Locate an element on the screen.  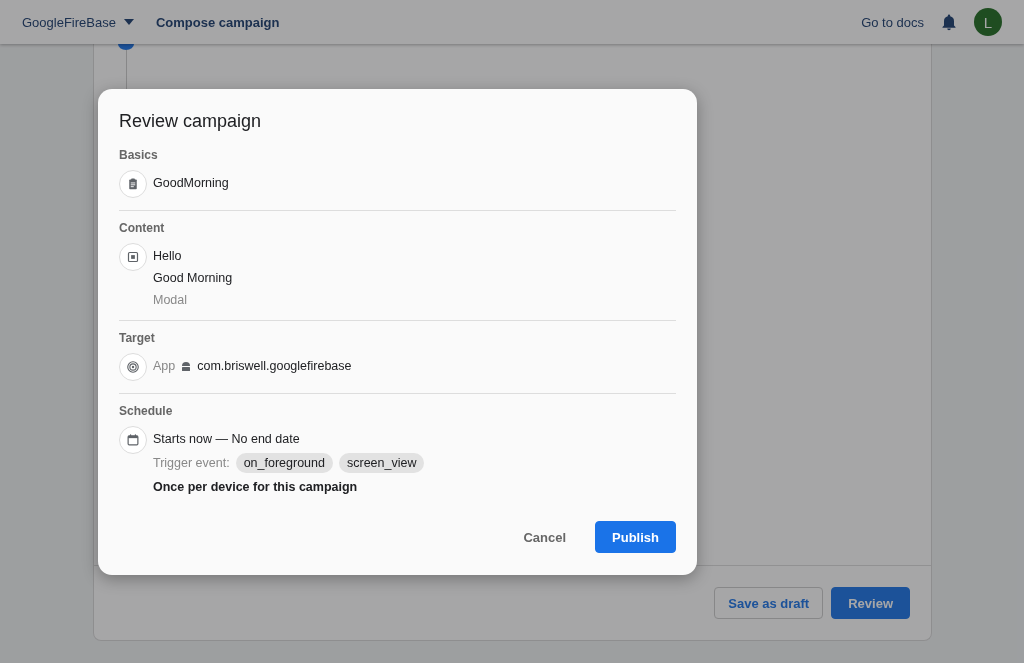
trigger-label: Trigger event: is located at coordinates (191, 463).